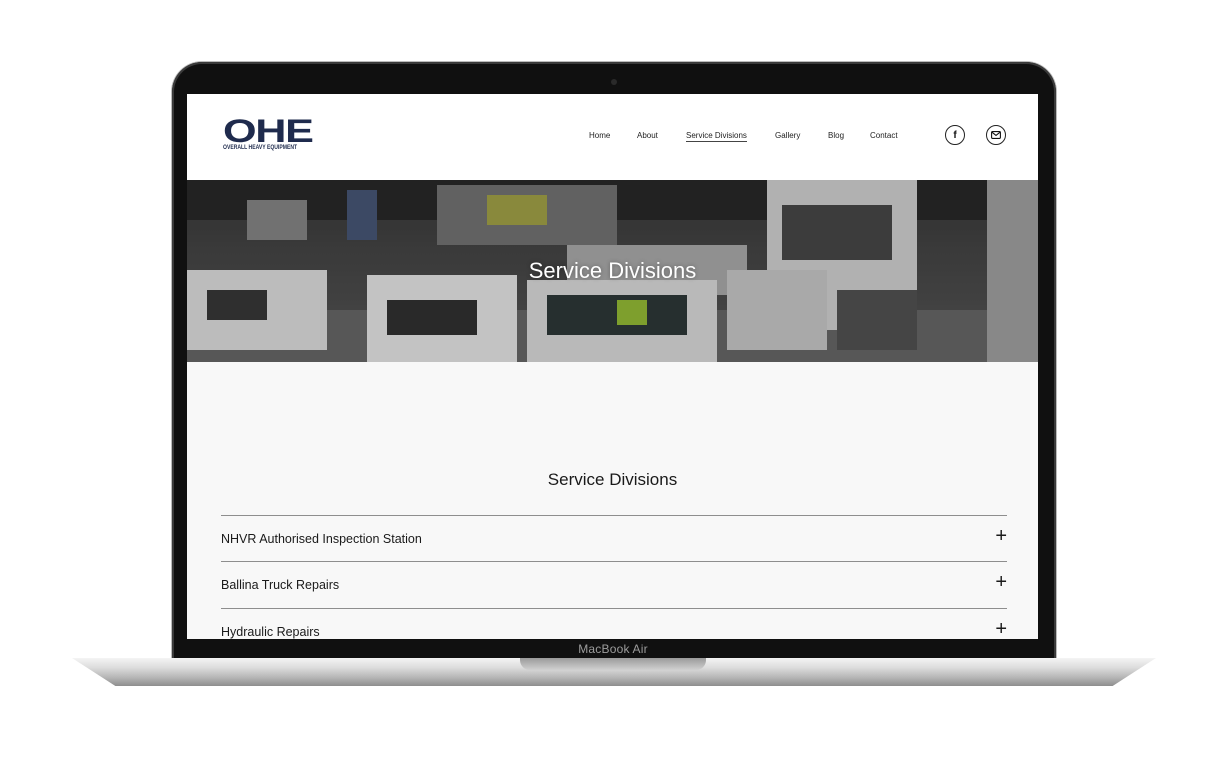  Describe the element at coordinates (280, 585) in the screenshot. I see `accordion-item-label: Ballina Truck Repairs` at that location.